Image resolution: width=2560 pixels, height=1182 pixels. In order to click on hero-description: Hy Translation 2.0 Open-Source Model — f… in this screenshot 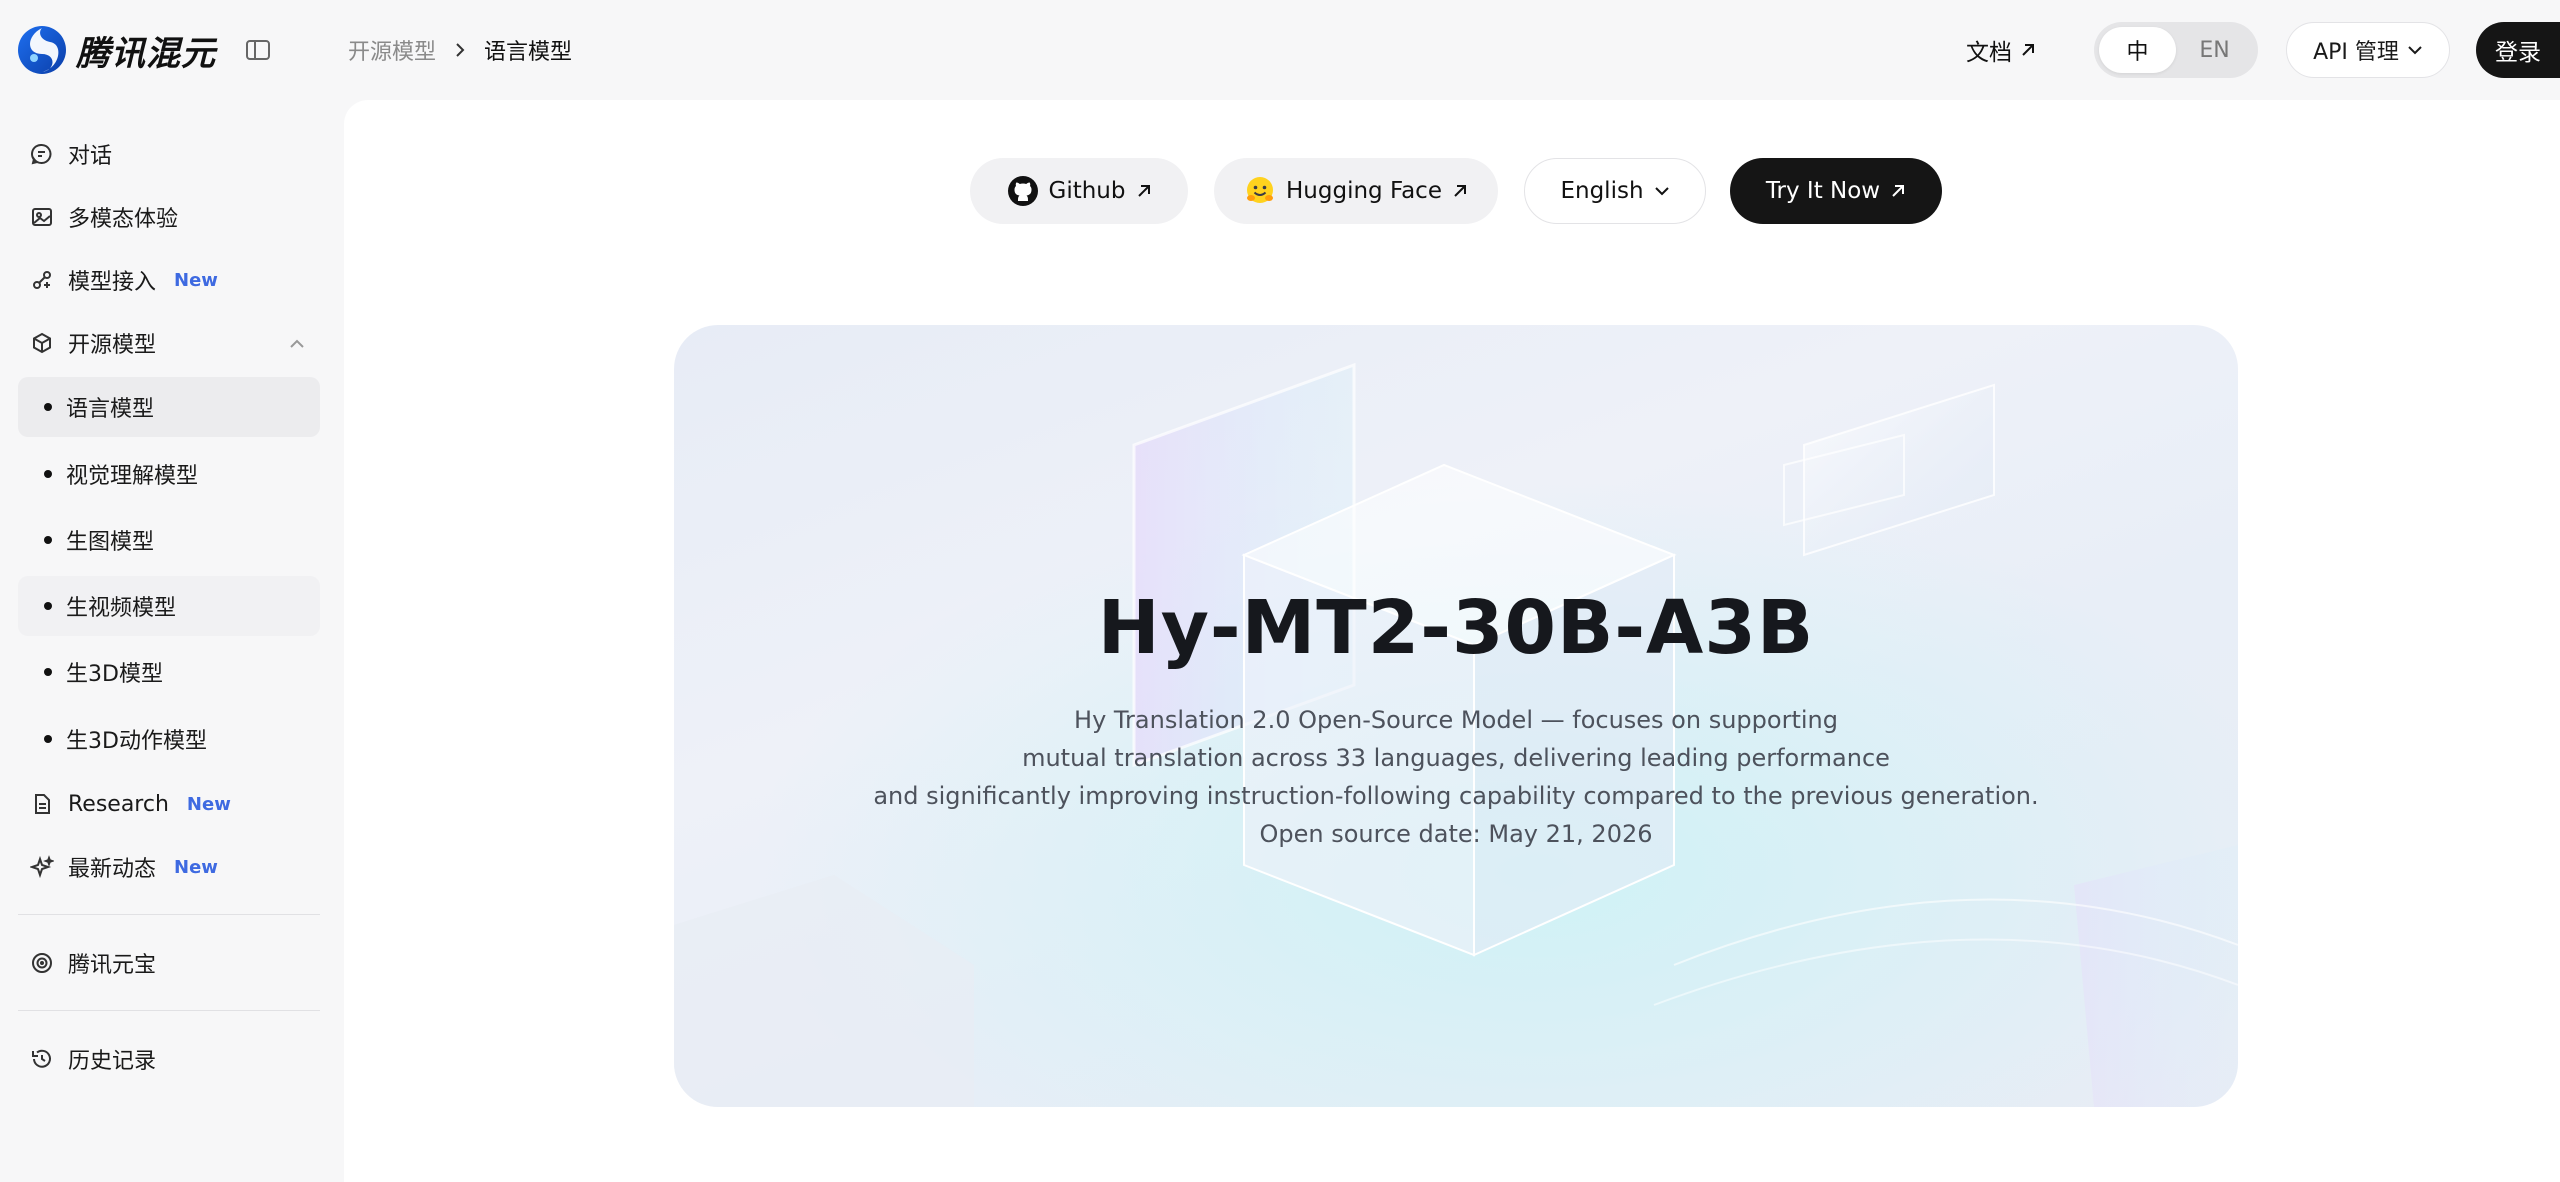, I will do `click(1456, 777)`.